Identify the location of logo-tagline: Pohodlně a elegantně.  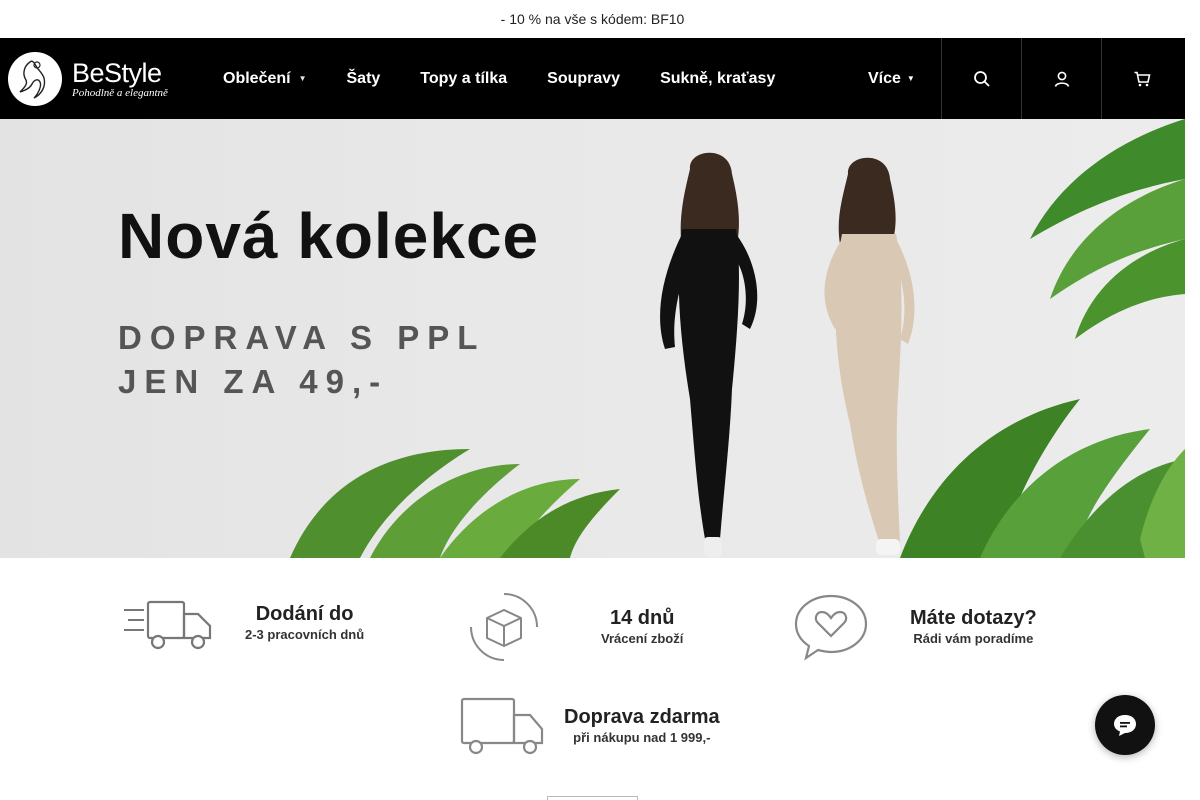
(120, 92).